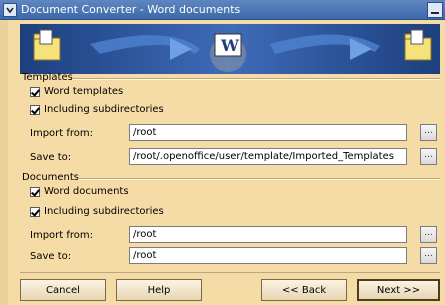 The width and height of the screenshot is (445, 305). I want to click on documents-import-field: /root, so click(268, 234).